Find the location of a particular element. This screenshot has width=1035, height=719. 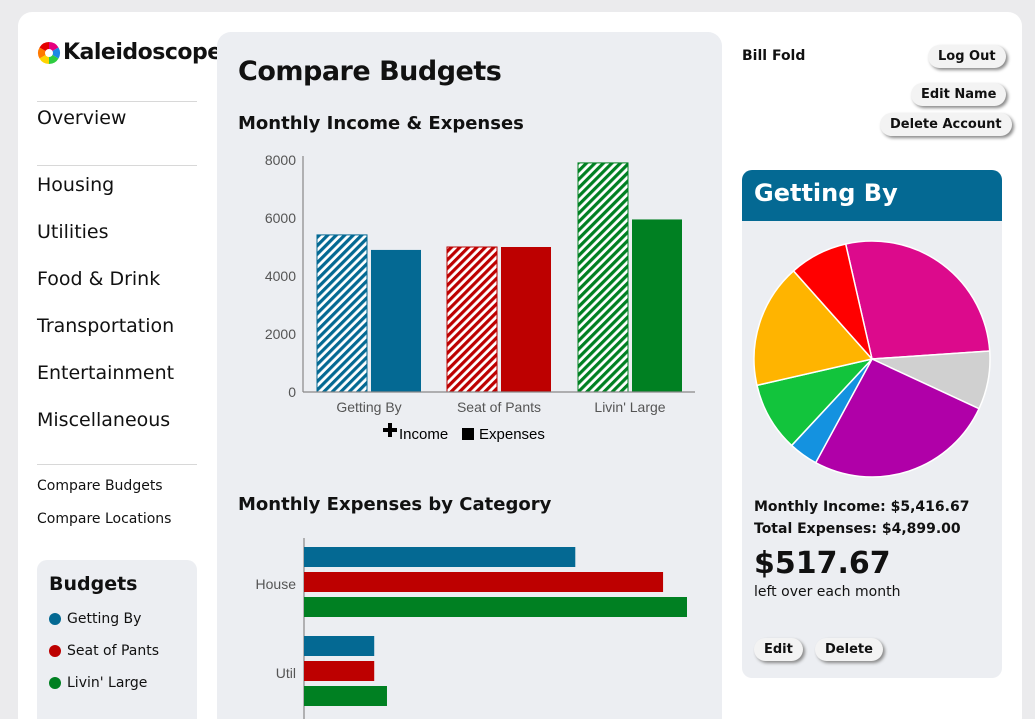

page-title: Compare Budgets is located at coordinates (370, 71).